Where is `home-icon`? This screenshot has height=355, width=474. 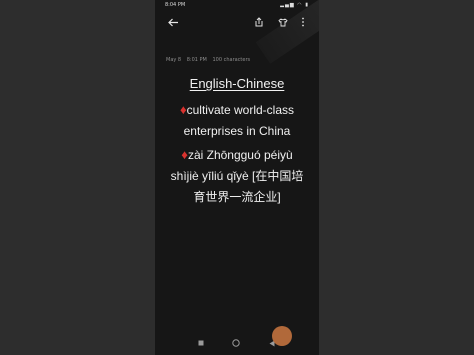
home-icon is located at coordinates (236, 343).